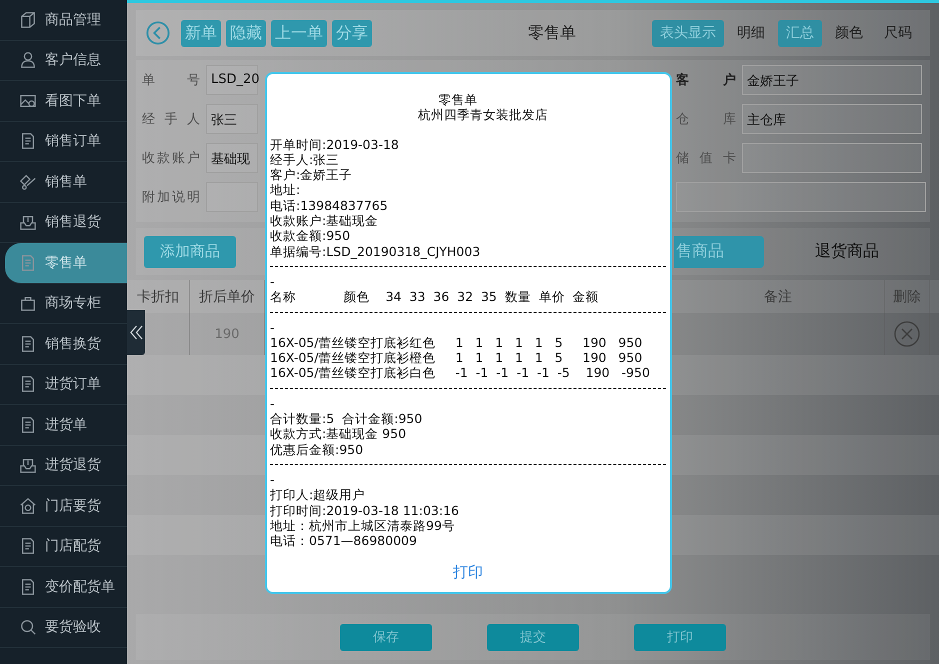 The image size is (939, 664). What do you see at coordinates (363, 526) in the screenshot?
I see `receipt-line: 地址：杭州市上城区清泰路99号` at bounding box center [363, 526].